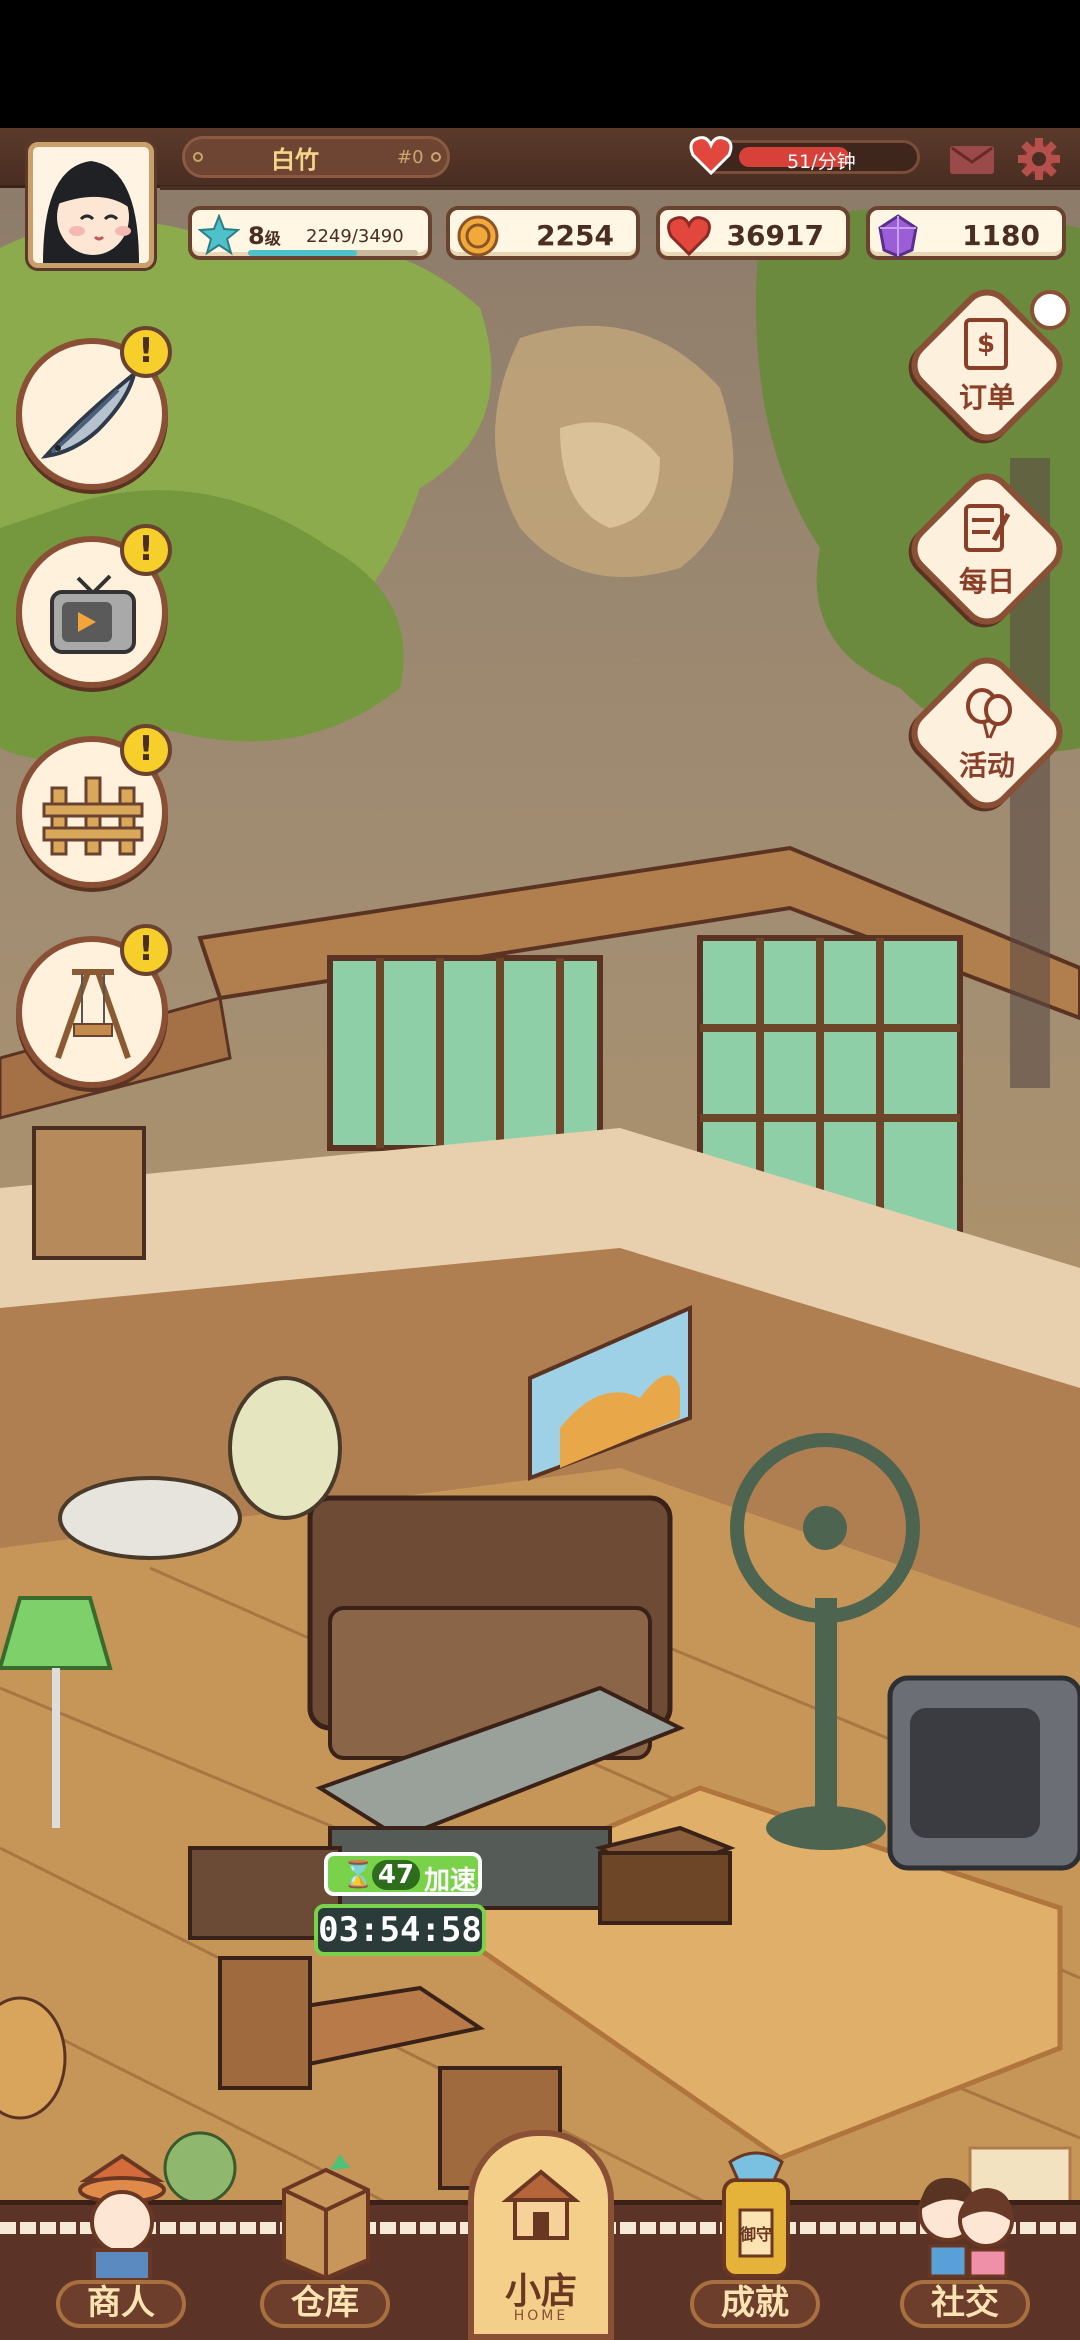 The height and width of the screenshot is (2340, 1080). Describe the element at coordinates (264, 236) in the screenshot. I see `level-number: 8级` at that location.